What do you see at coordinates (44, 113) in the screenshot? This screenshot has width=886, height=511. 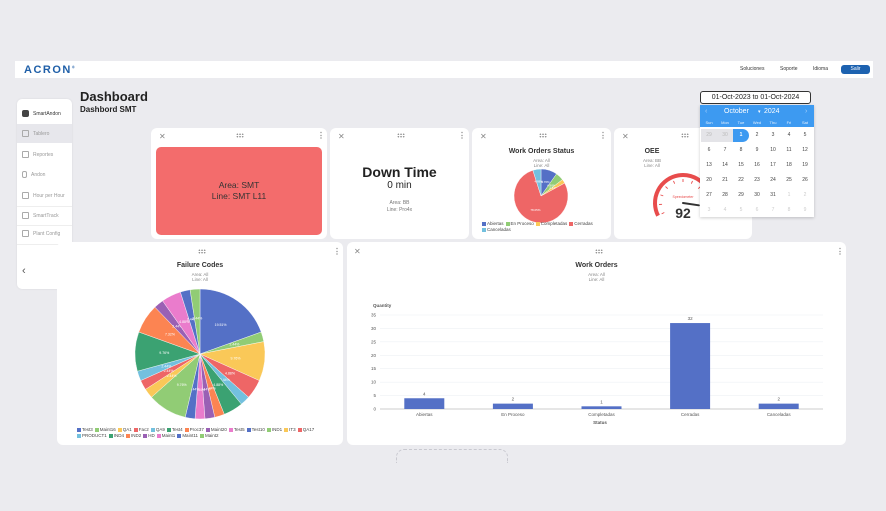 I see `sidebar-item-smartandon: SmartAndon` at bounding box center [44, 113].